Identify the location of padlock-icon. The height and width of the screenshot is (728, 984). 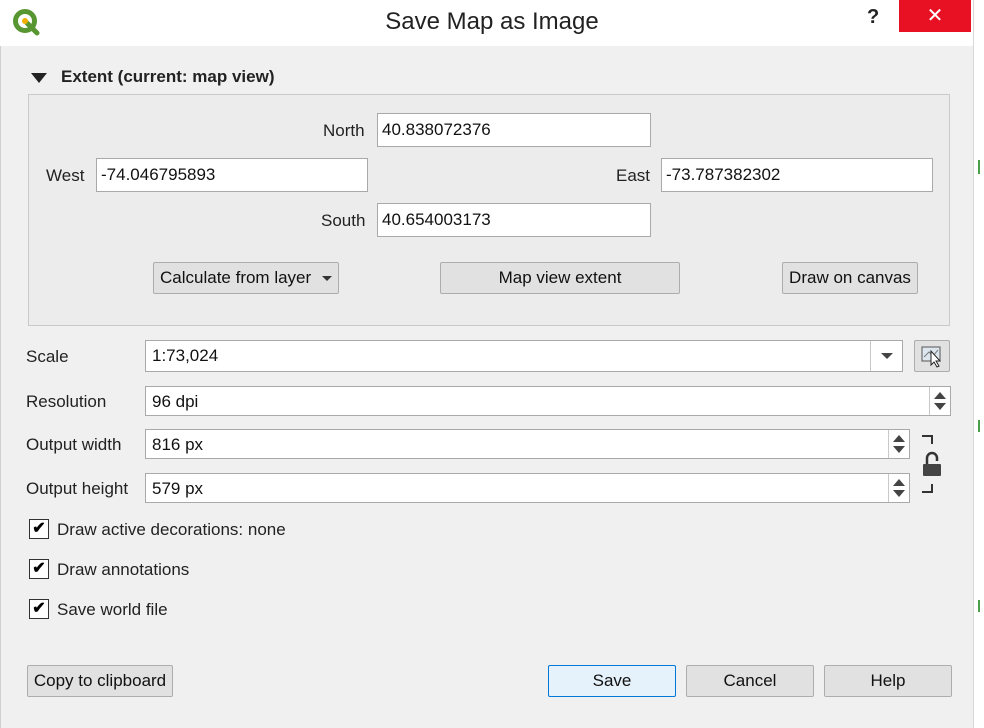
(931, 464).